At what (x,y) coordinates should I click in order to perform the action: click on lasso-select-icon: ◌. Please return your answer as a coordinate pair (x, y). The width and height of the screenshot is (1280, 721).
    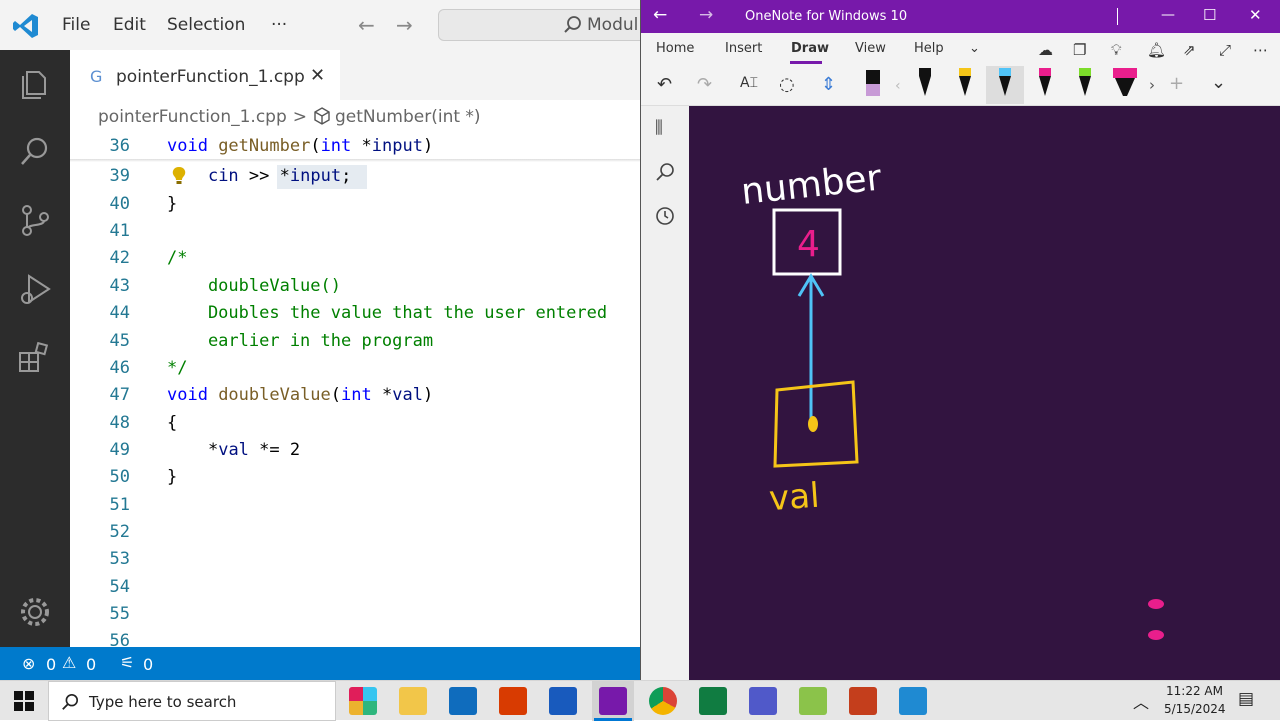
    Looking at the image, I should click on (787, 84).